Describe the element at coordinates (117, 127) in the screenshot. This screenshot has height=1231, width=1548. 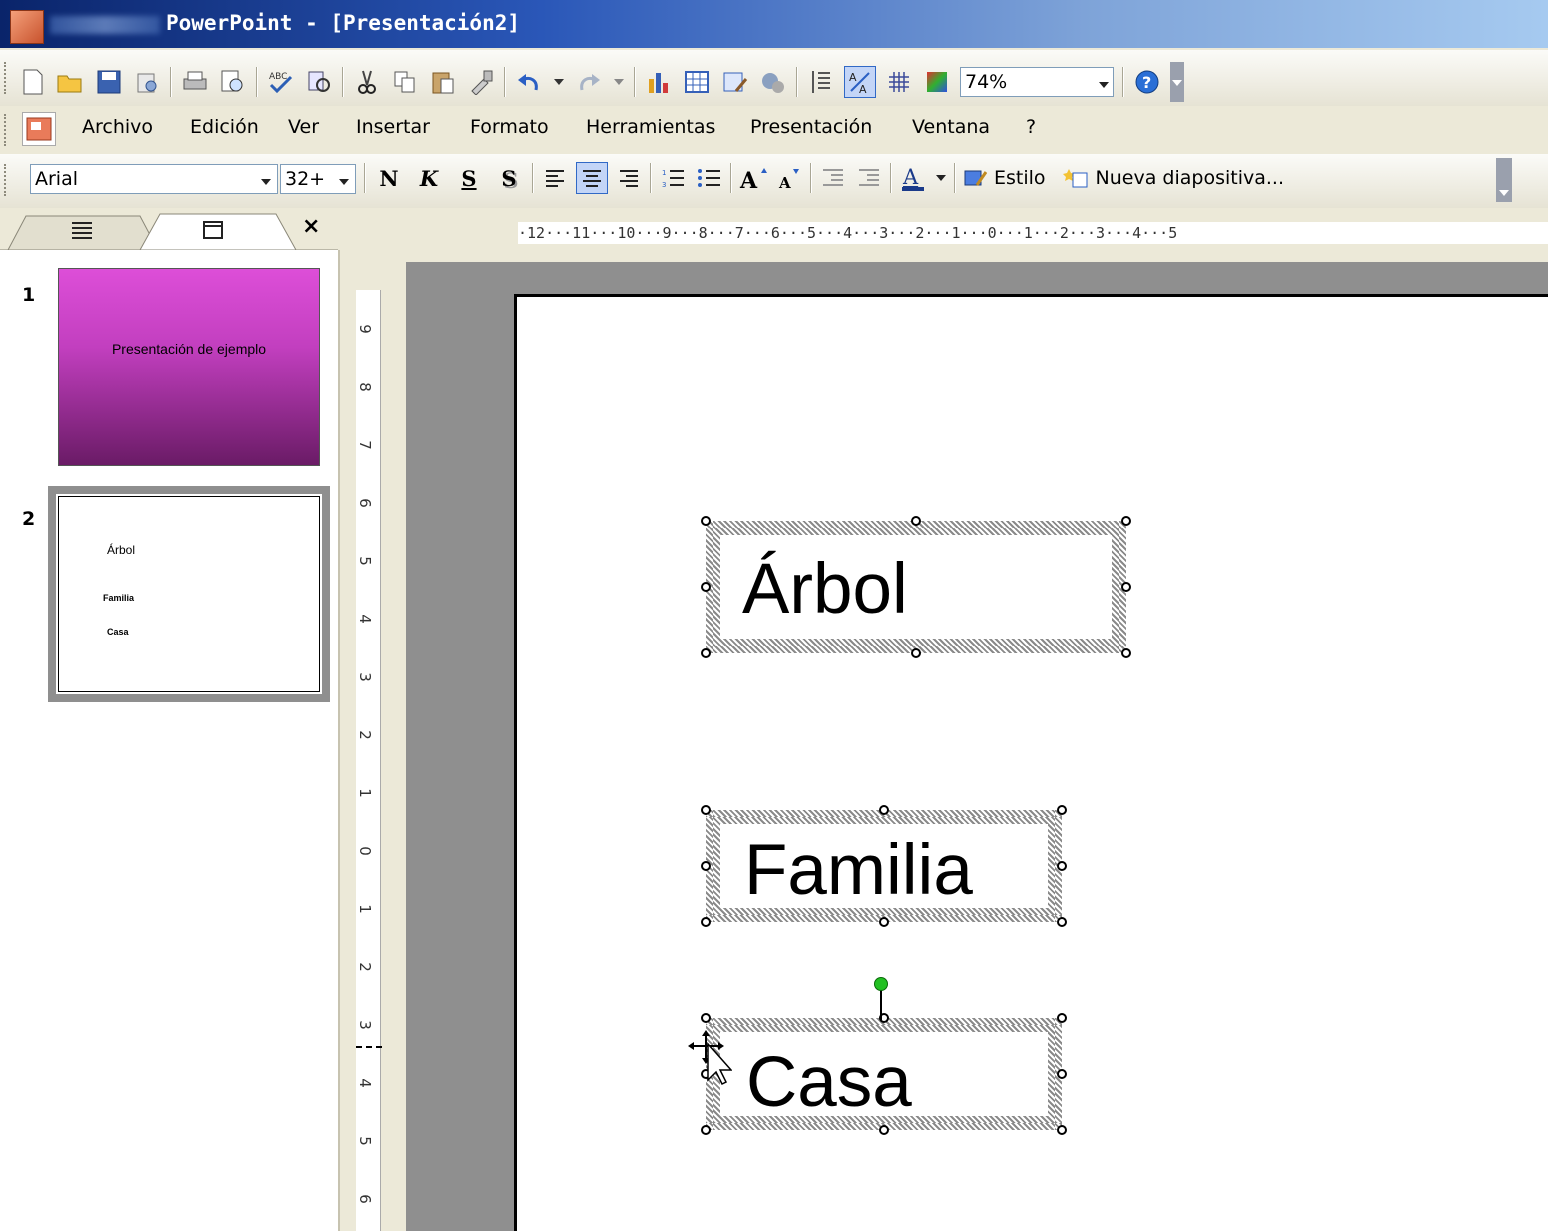
I see `menu-archivo: Archivo` at that location.